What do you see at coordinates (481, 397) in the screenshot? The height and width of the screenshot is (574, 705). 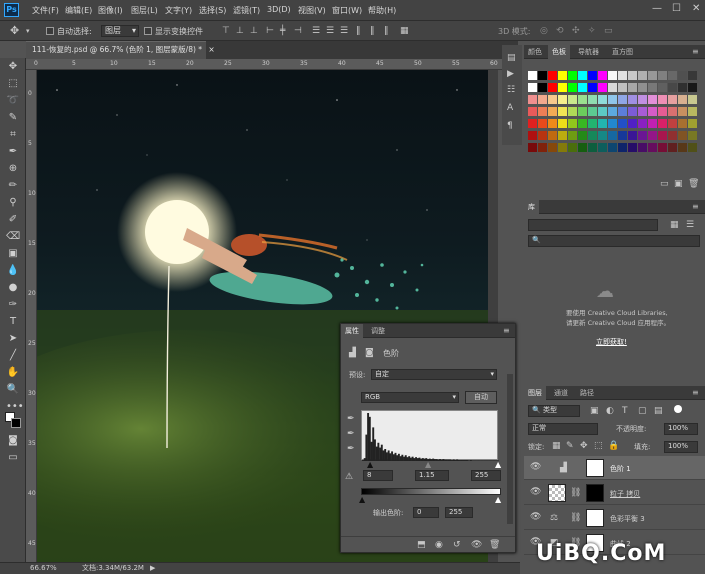 I see `auto-button: 自动` at bounding box center [481, 397].